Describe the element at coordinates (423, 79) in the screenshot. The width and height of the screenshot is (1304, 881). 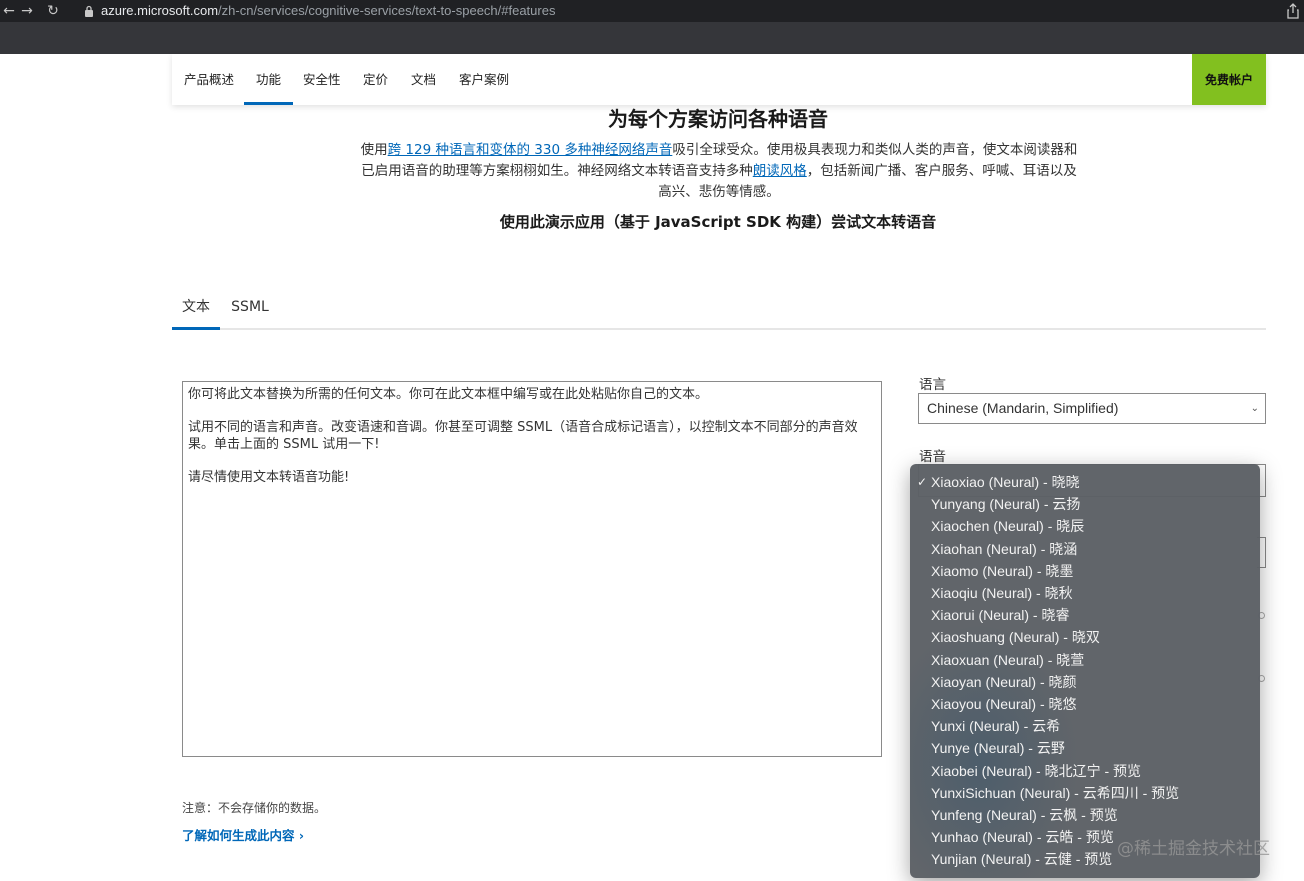
I see `subnav-item-docs: 文档` at that location.